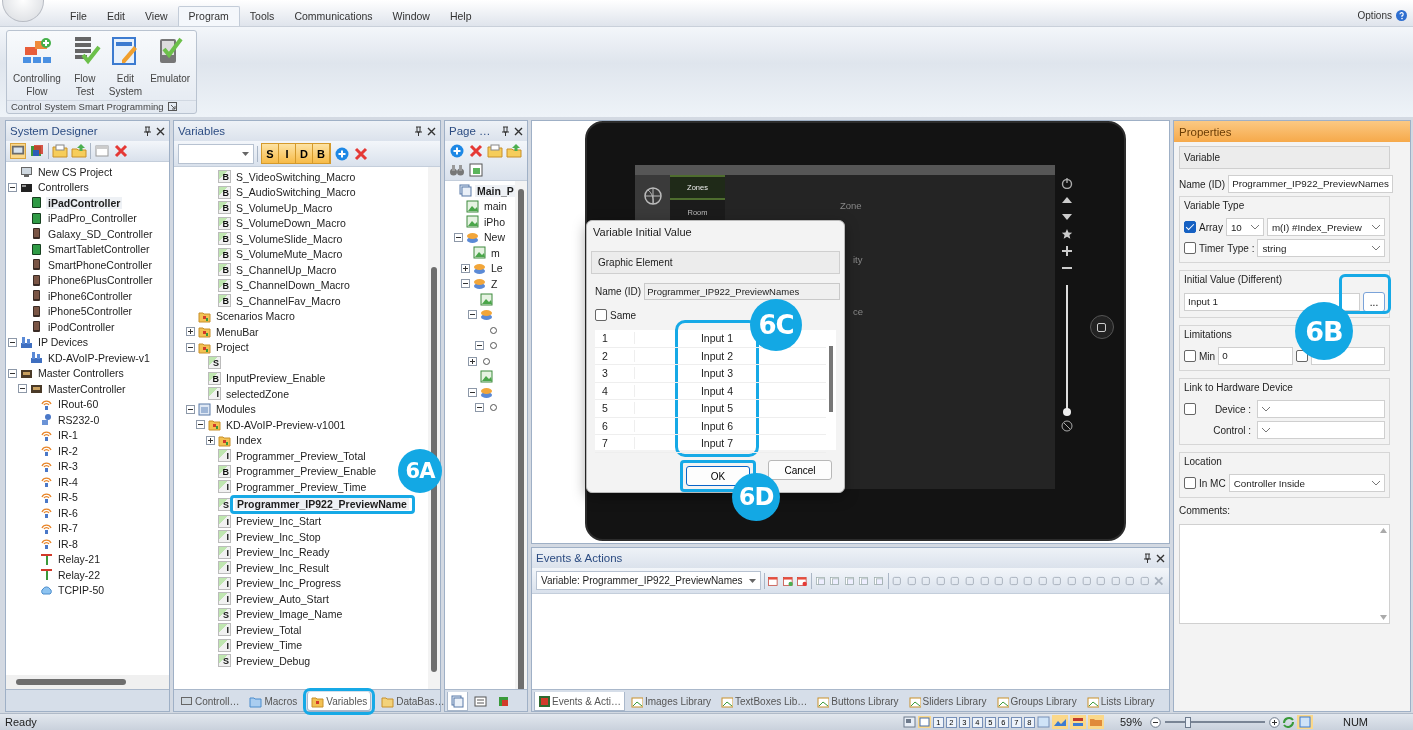  Describe the element at coordinates (63, 187) in the screenshot. I see `tree-item: Controllers` at that location.